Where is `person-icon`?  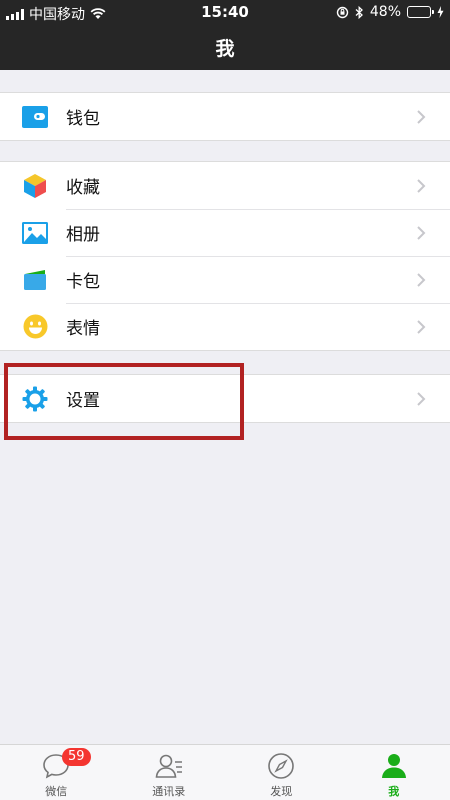 person-icon is located at coordinates (393, 766).